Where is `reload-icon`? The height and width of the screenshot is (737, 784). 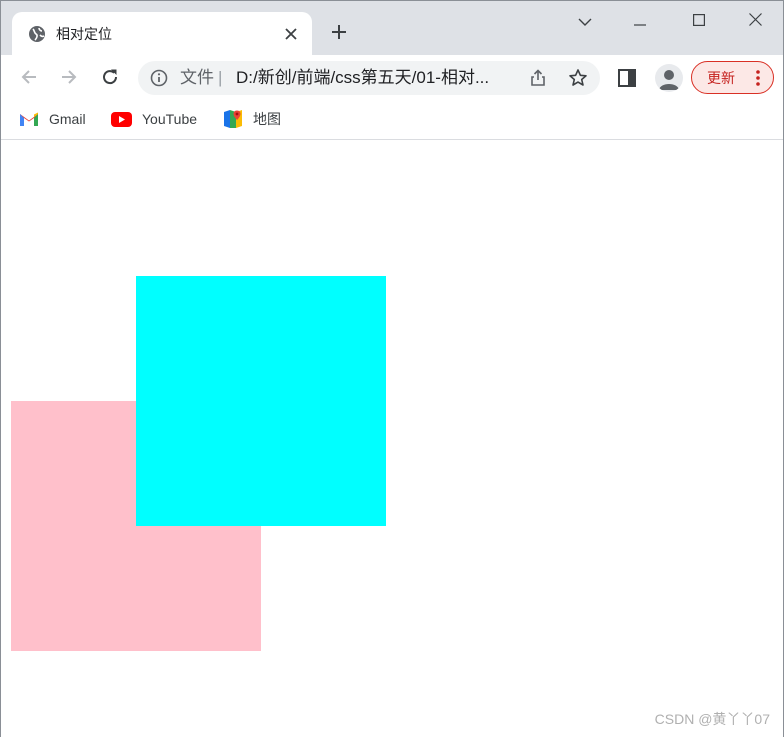 reload-icon is located at coordinates (110, 78).